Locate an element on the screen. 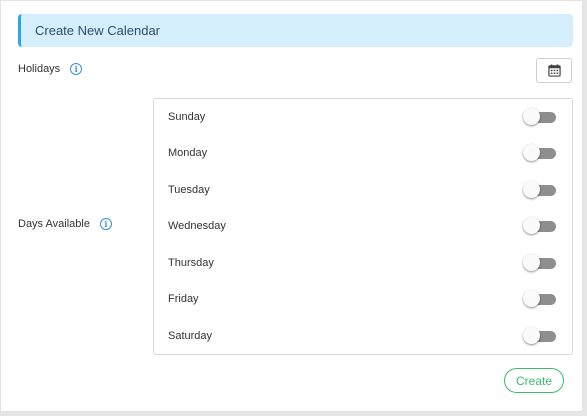 The image size is (587, 416). header-bar: Create New Calendar is located at coordinates (295, 30).